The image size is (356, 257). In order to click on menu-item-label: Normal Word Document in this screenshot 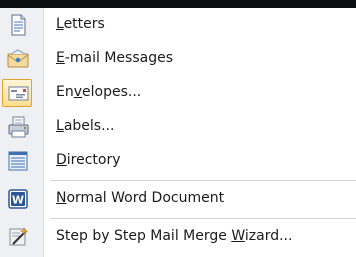, I will do `click(140, 198)`.